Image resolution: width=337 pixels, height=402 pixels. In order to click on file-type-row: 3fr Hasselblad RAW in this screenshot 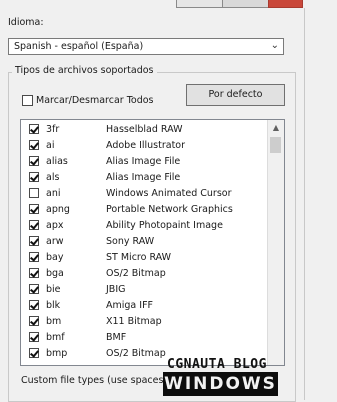, I will do `click(145, 130)`.